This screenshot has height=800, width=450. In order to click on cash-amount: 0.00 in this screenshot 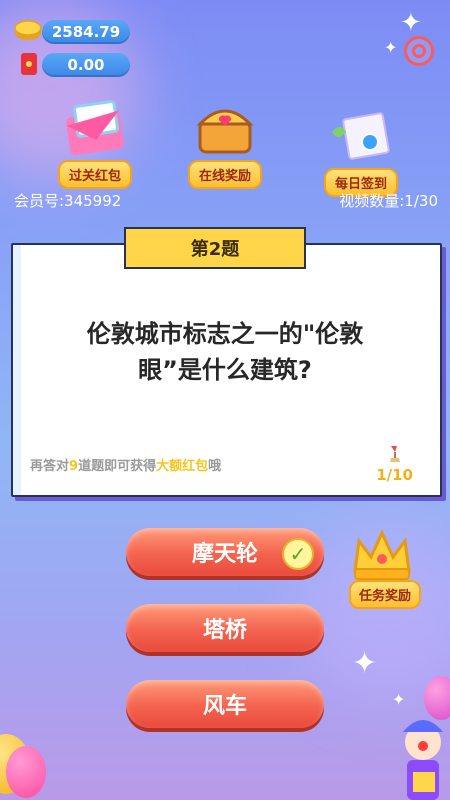, I will do `click(86, 65)`.